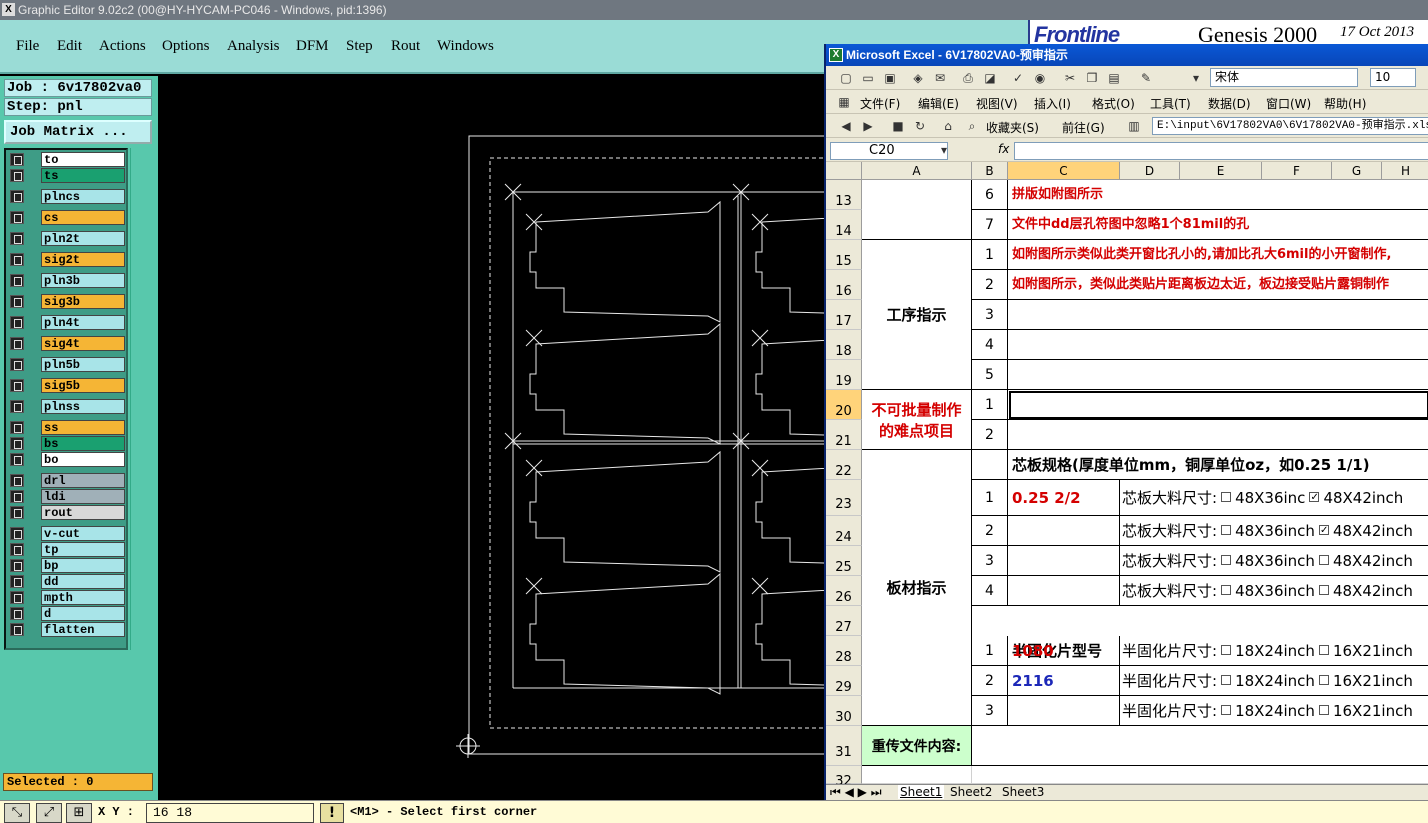  I want to click on layer-row-plncs: plncs, so click(67, 196).